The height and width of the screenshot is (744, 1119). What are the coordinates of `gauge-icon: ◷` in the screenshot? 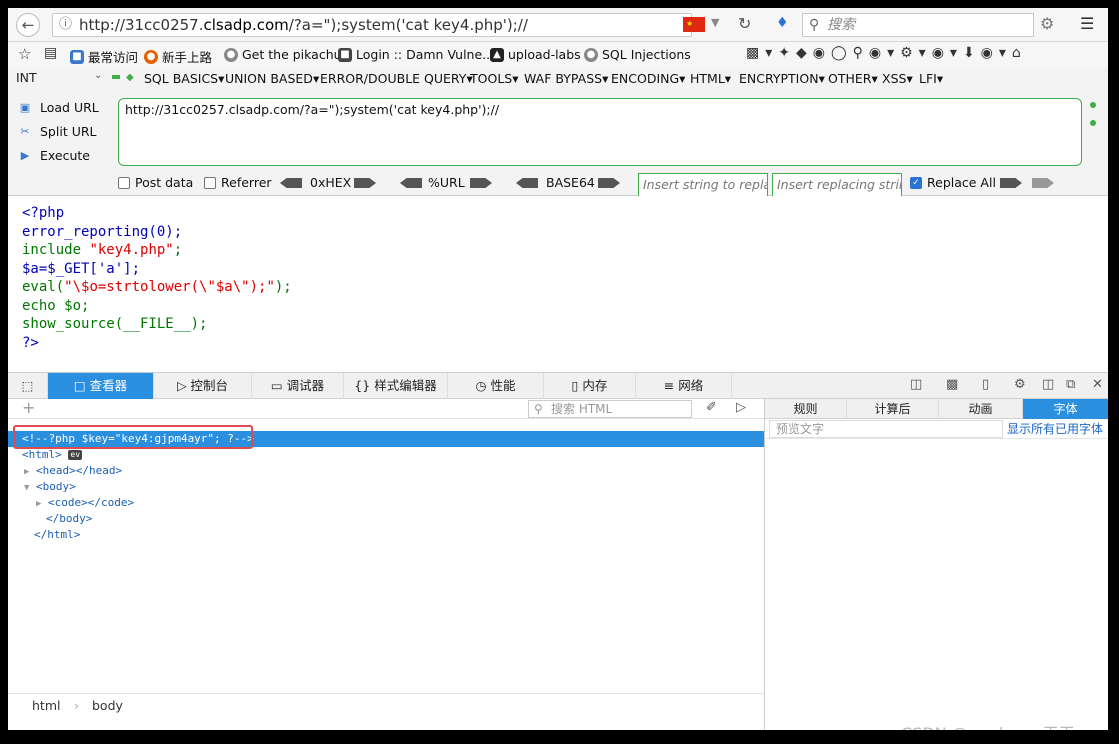 It's located at (481, 385).